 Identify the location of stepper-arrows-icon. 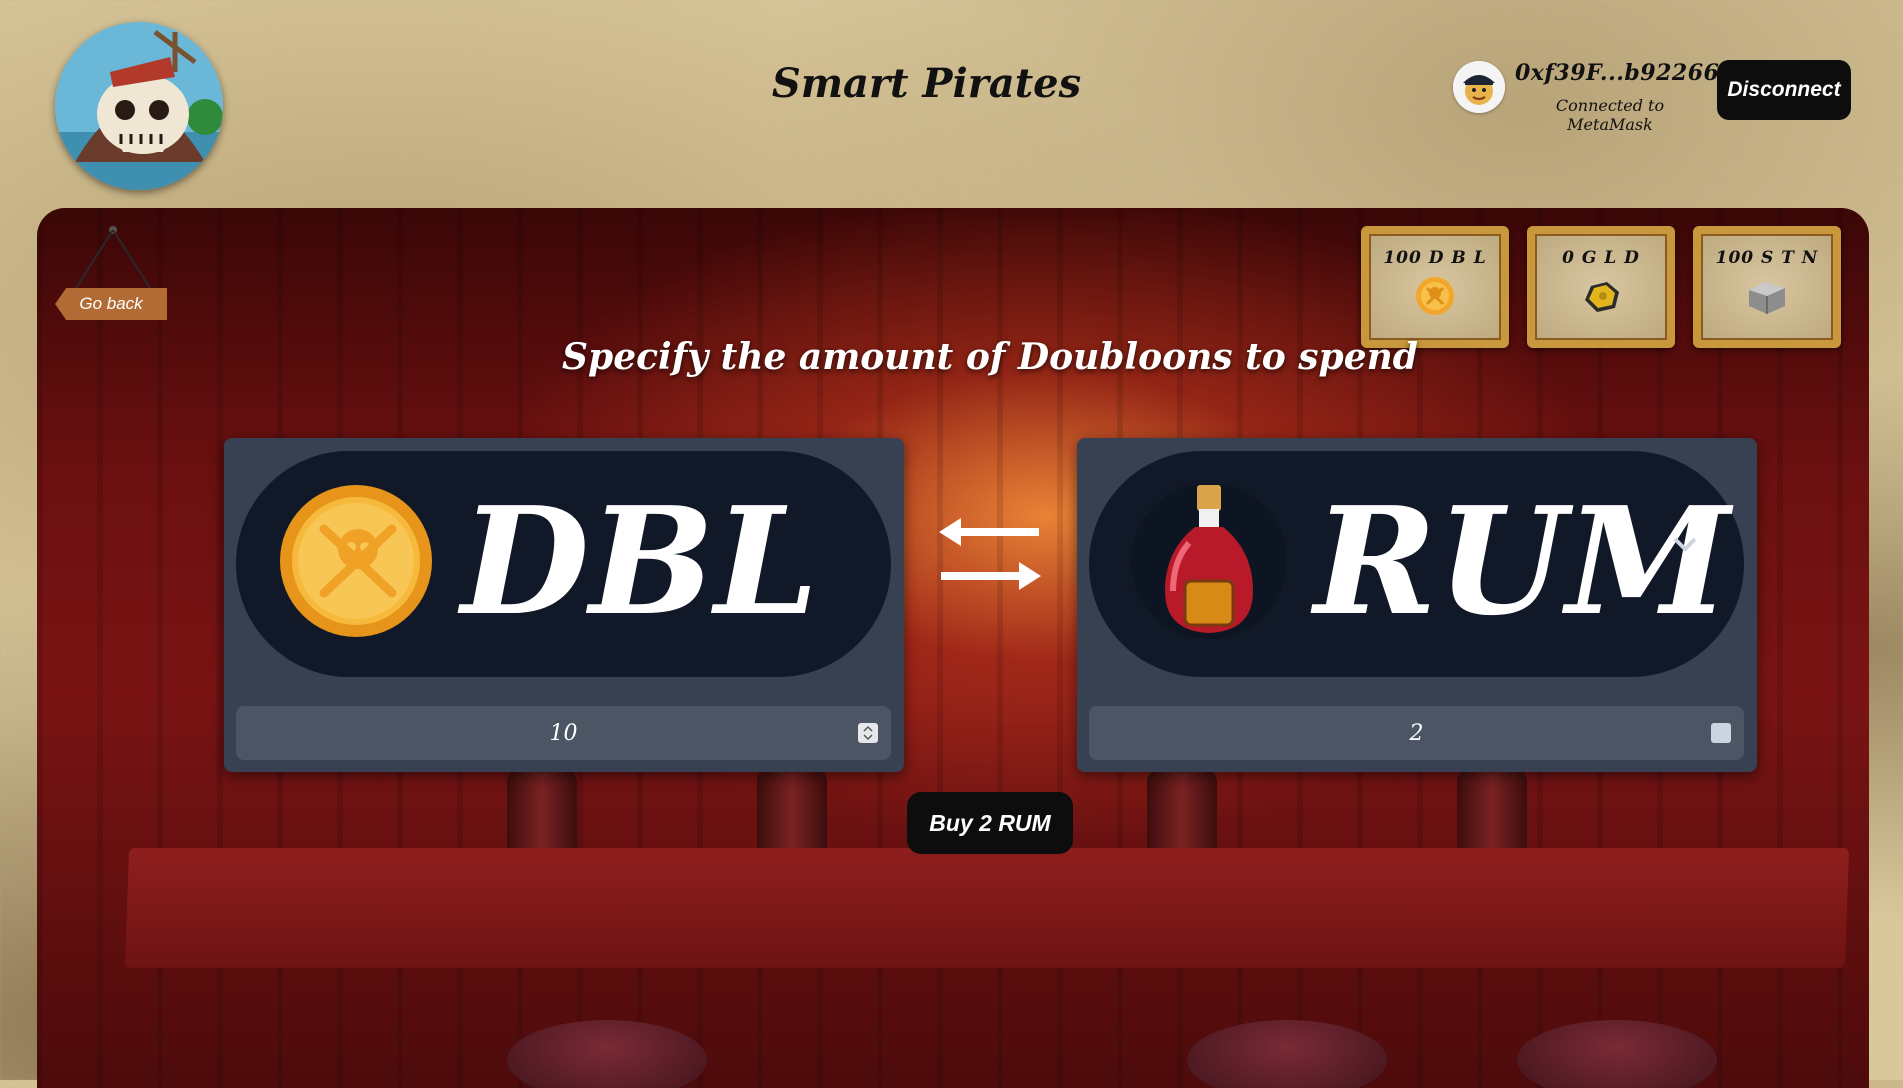
(868, 733).